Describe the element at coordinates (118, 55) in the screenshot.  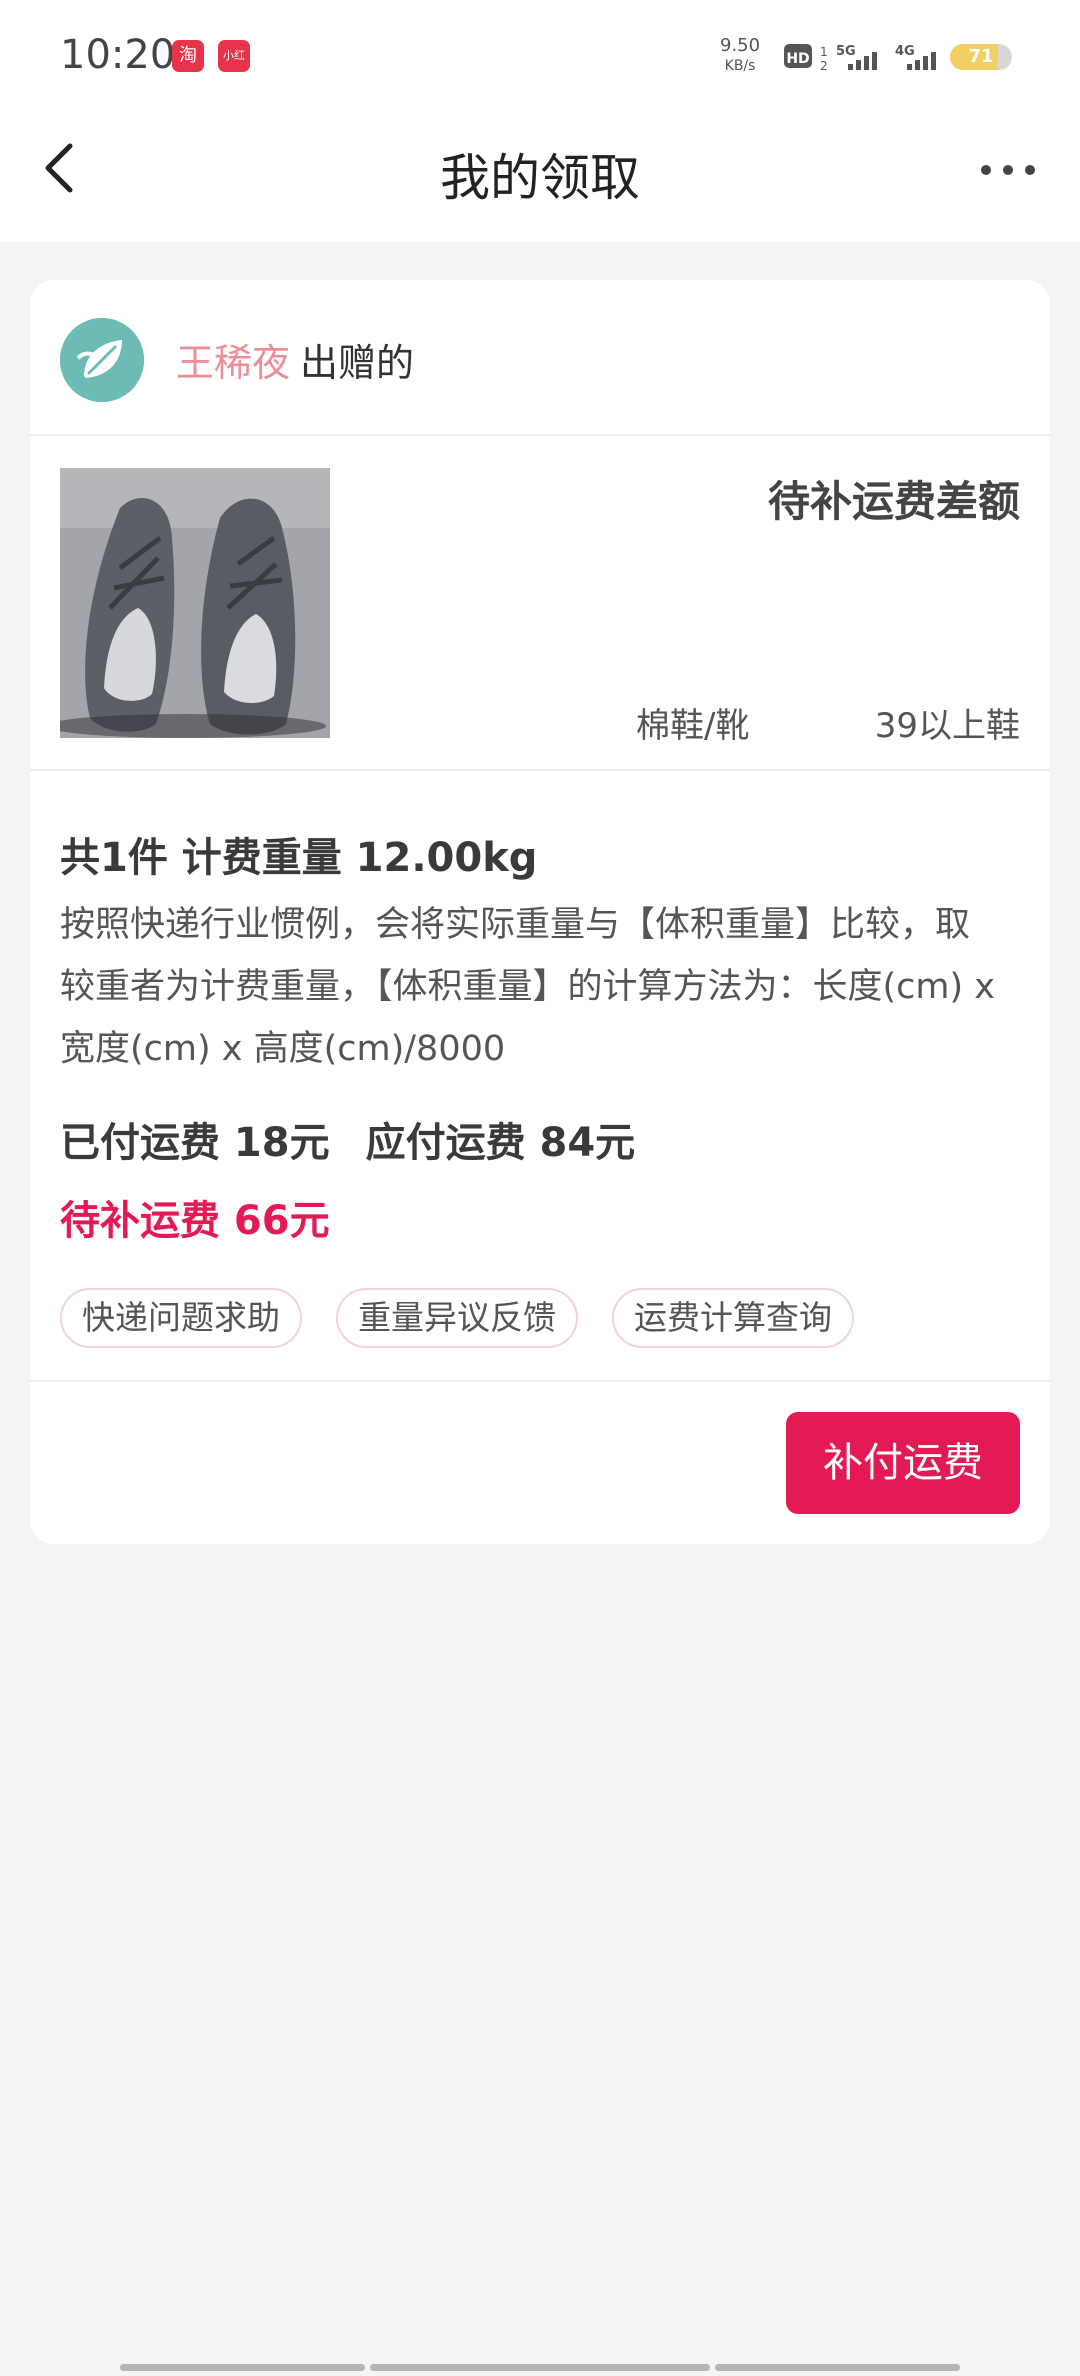
I see `status-time: 10:20` at that location.